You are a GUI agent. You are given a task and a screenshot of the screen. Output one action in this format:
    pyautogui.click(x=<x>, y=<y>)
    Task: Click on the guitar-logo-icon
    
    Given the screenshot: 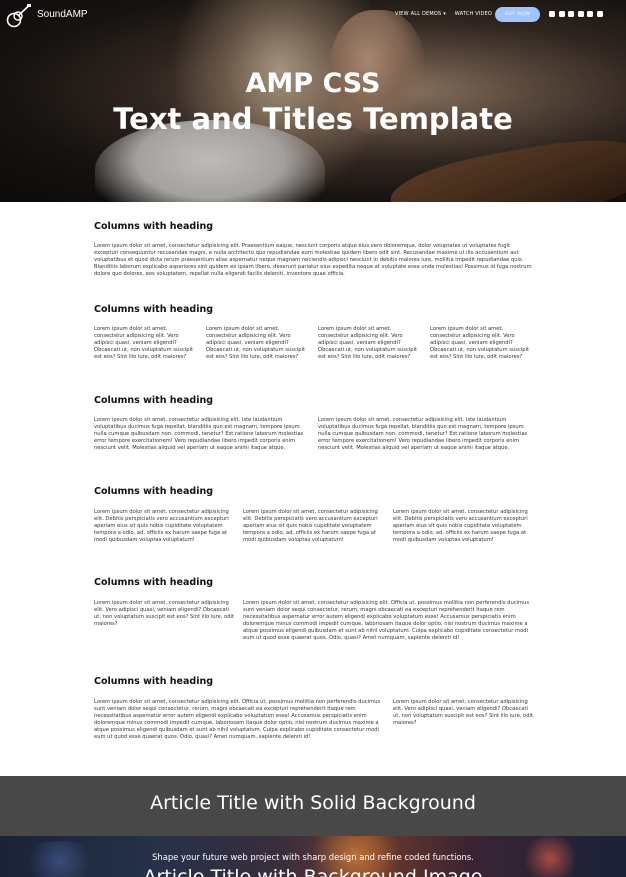 What is the action you would take?
    pyautogui.click(x=19, y=16)
    